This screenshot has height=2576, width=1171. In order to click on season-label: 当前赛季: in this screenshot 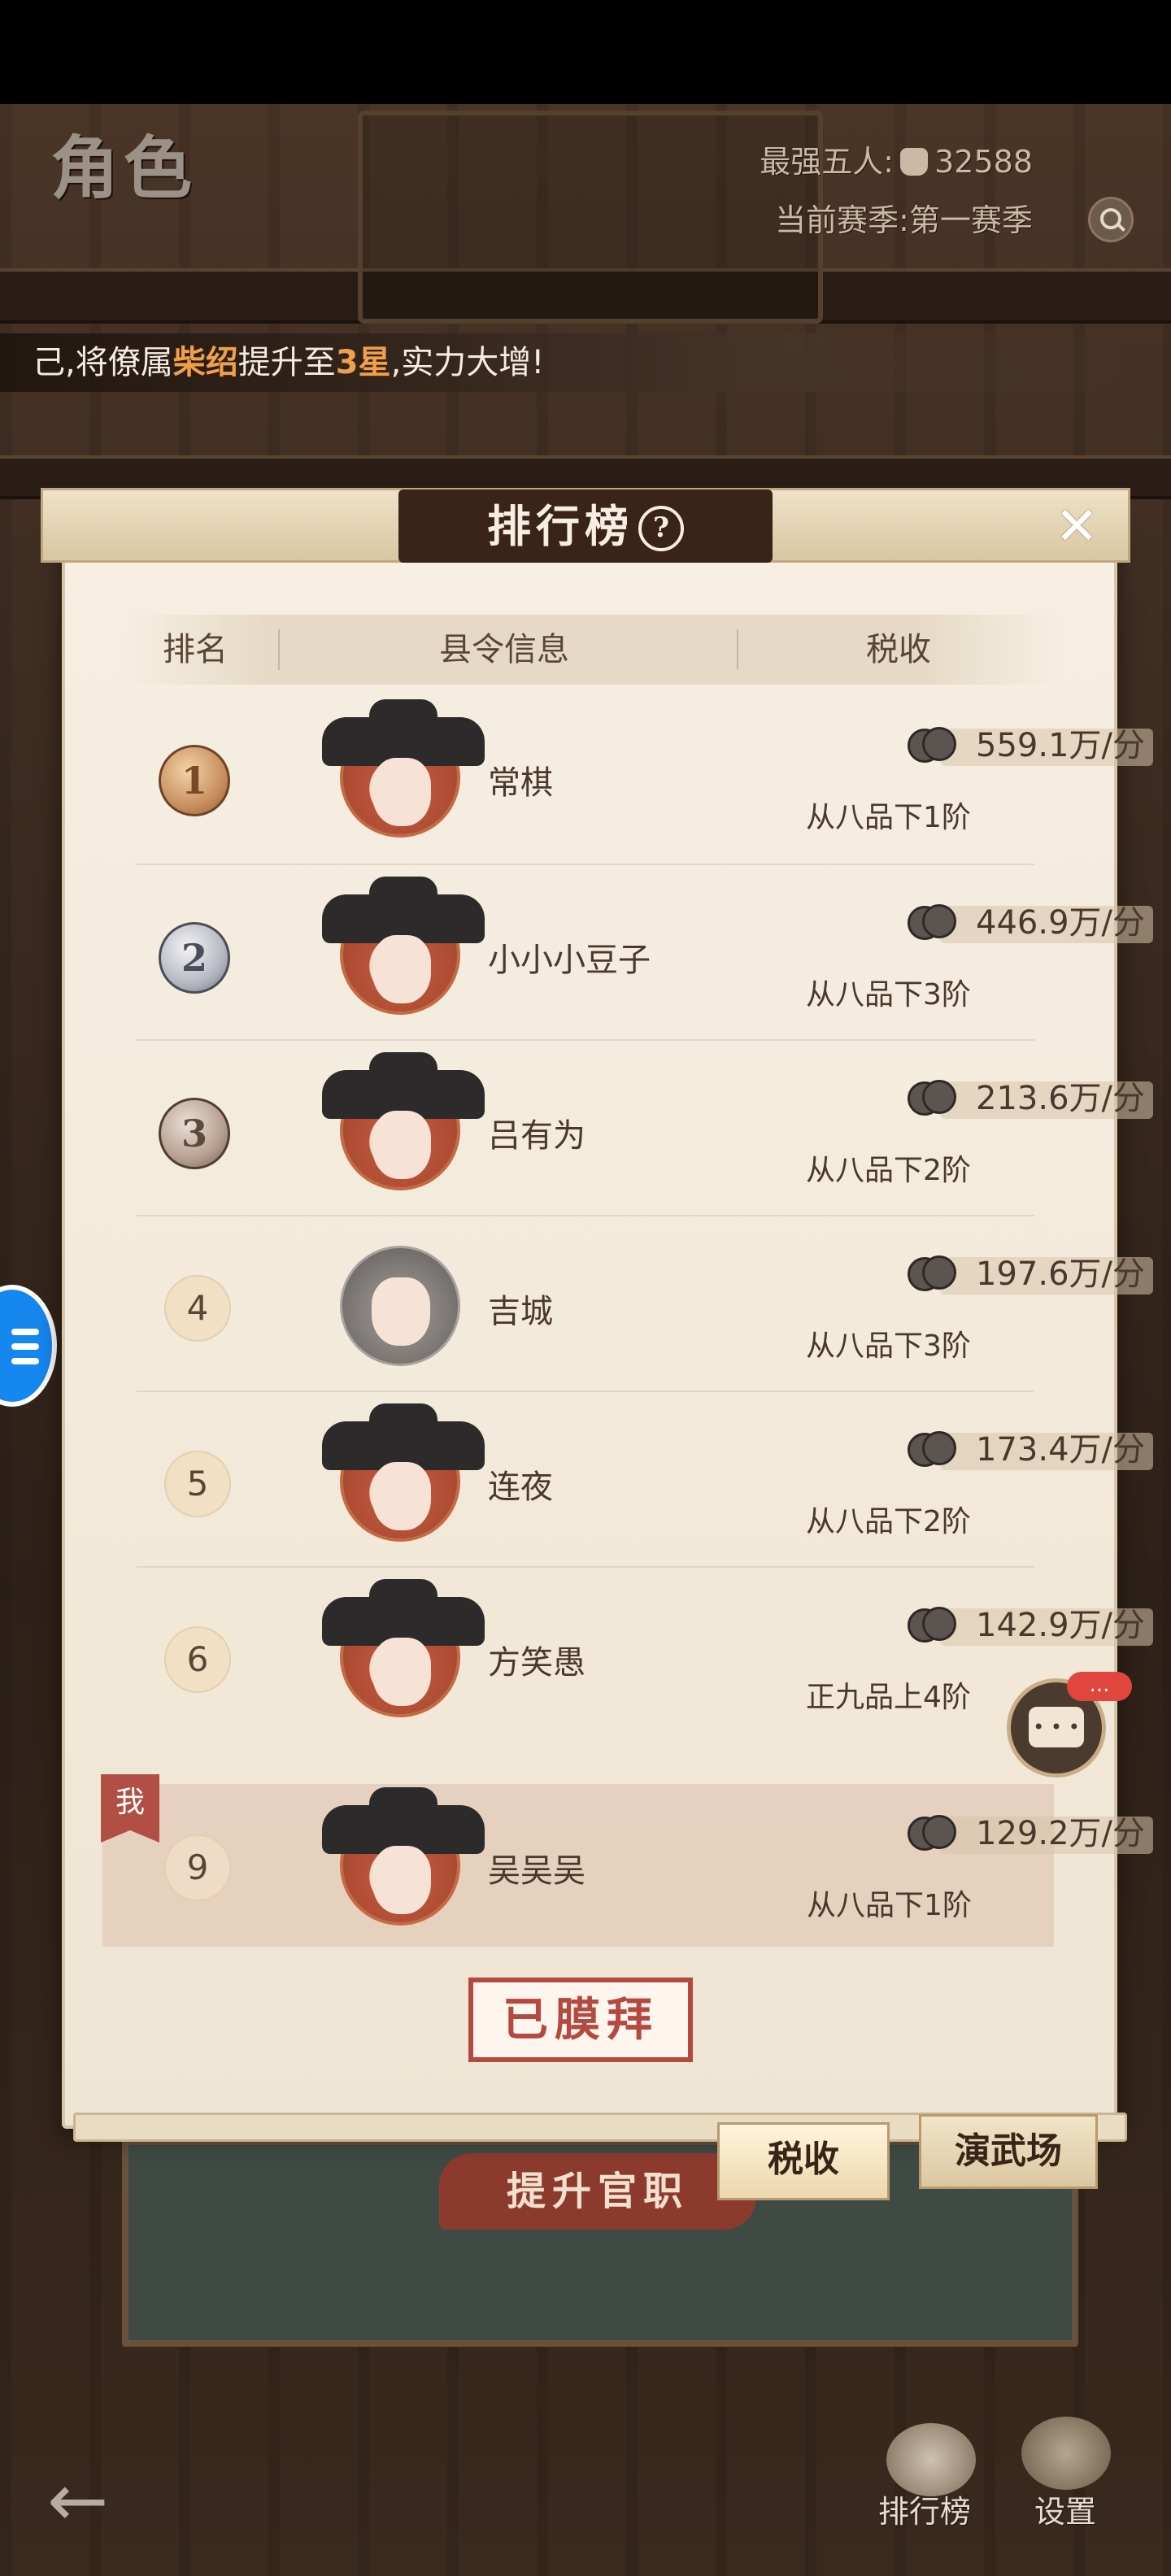, I will do `click(842, 220)`.